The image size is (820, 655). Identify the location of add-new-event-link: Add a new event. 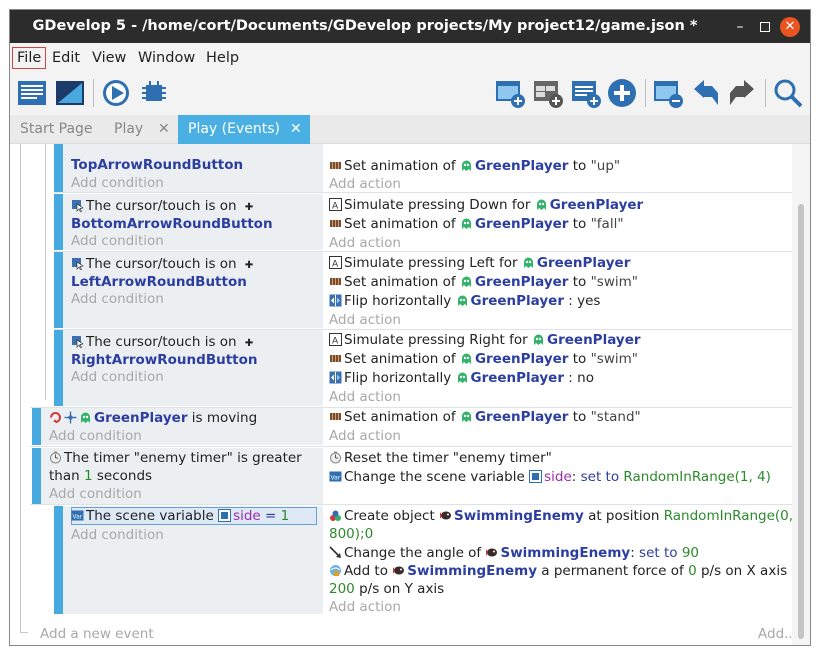
(97, 634).